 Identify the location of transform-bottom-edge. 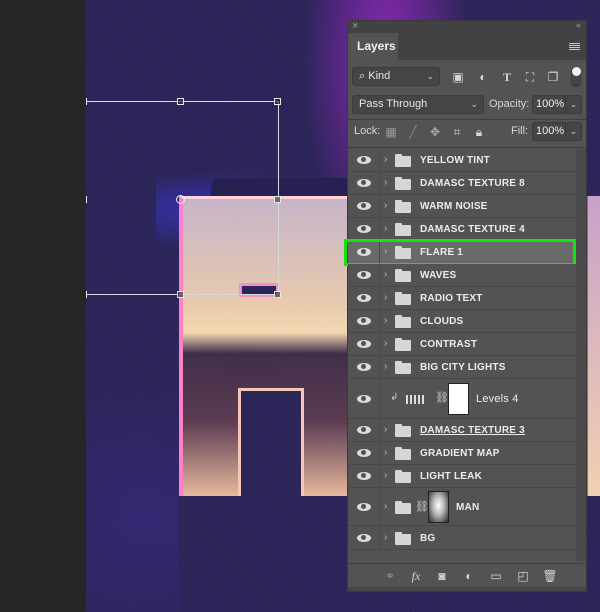
(182, 294).